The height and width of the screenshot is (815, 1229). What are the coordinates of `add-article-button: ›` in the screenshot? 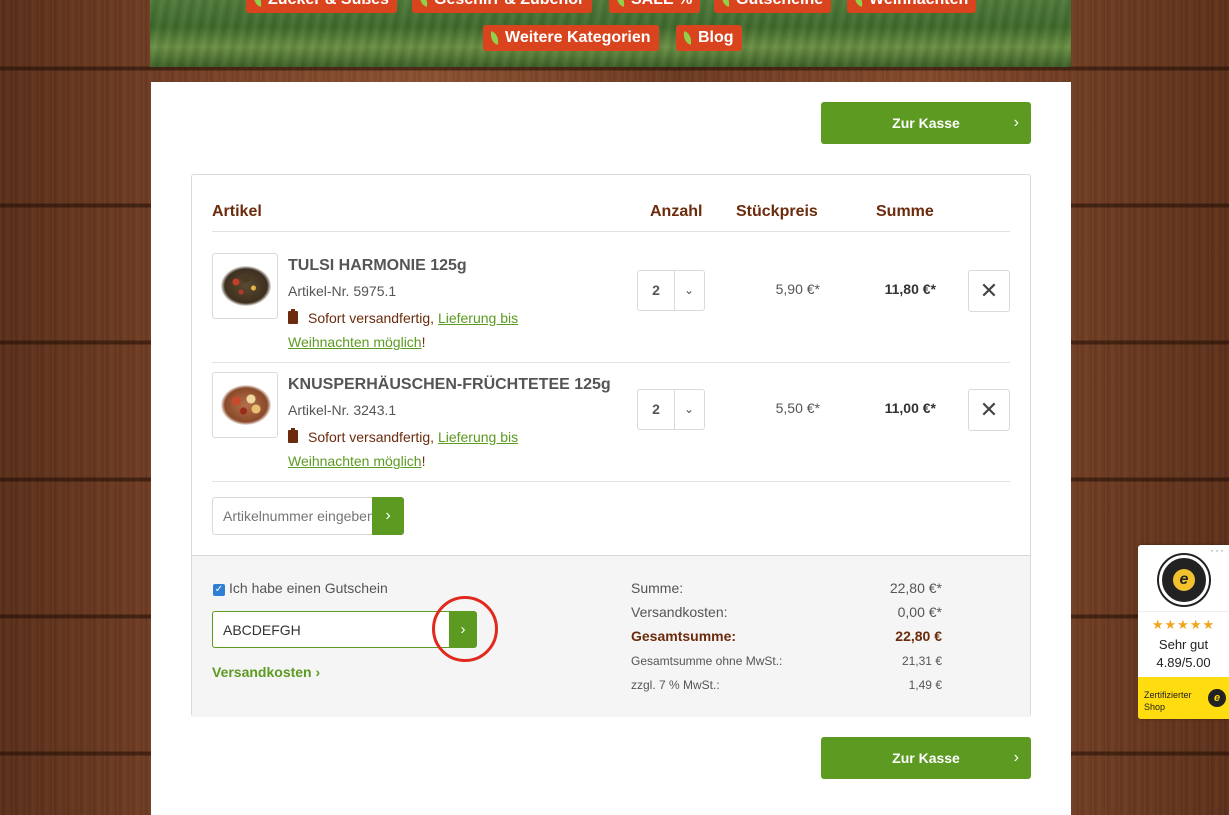 It's located at (388, 516).